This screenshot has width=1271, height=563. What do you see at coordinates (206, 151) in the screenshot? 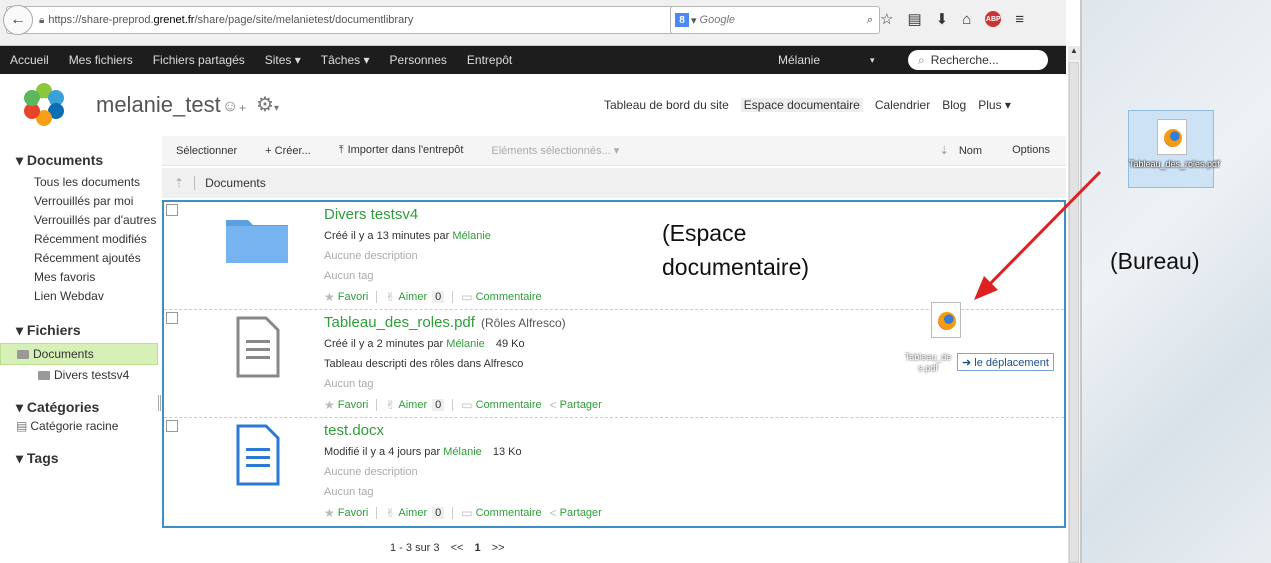
I see `select-button: Sélectionner` at bounding box center [206, 151].